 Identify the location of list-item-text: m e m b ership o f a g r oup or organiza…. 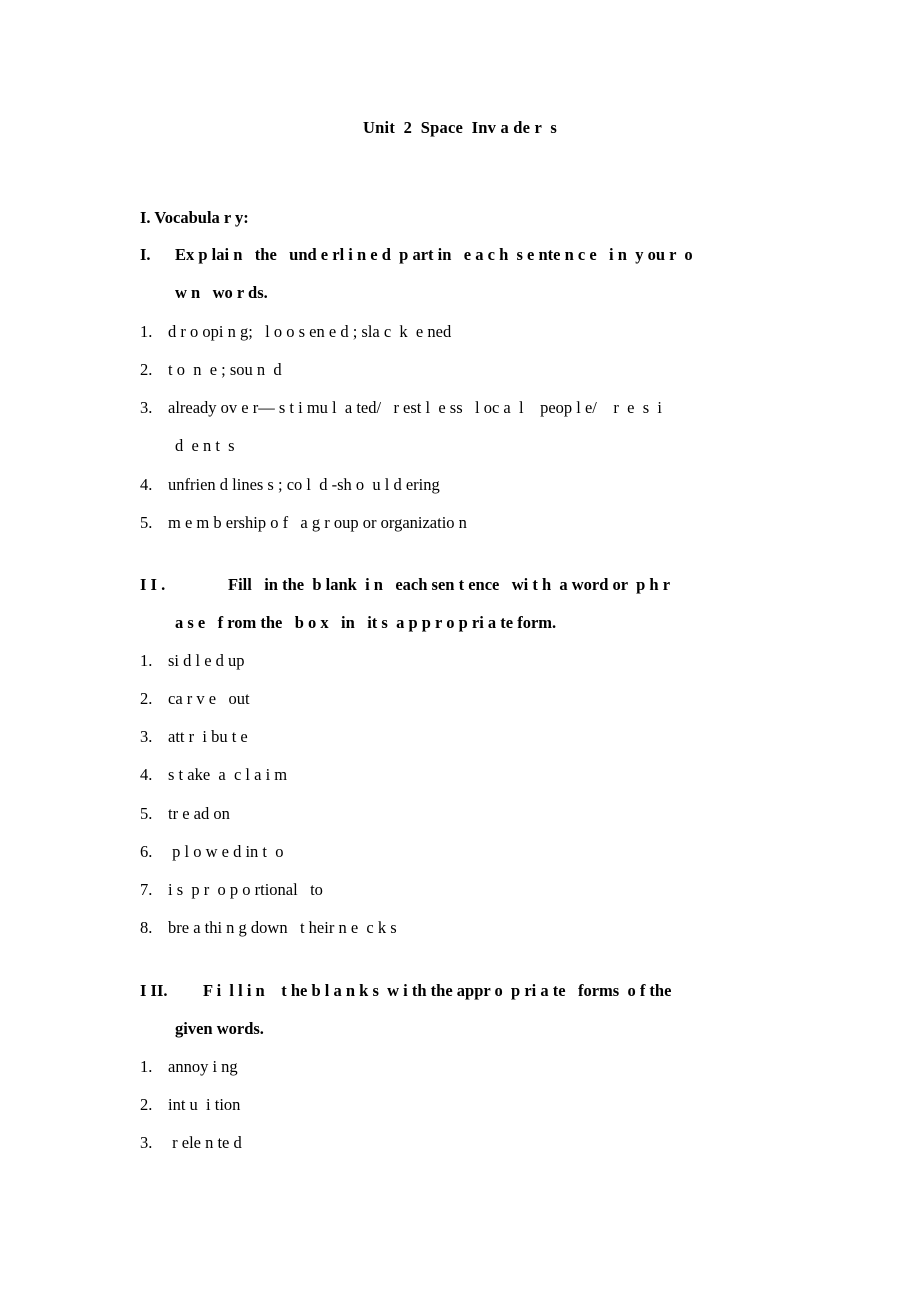
(317, 522).